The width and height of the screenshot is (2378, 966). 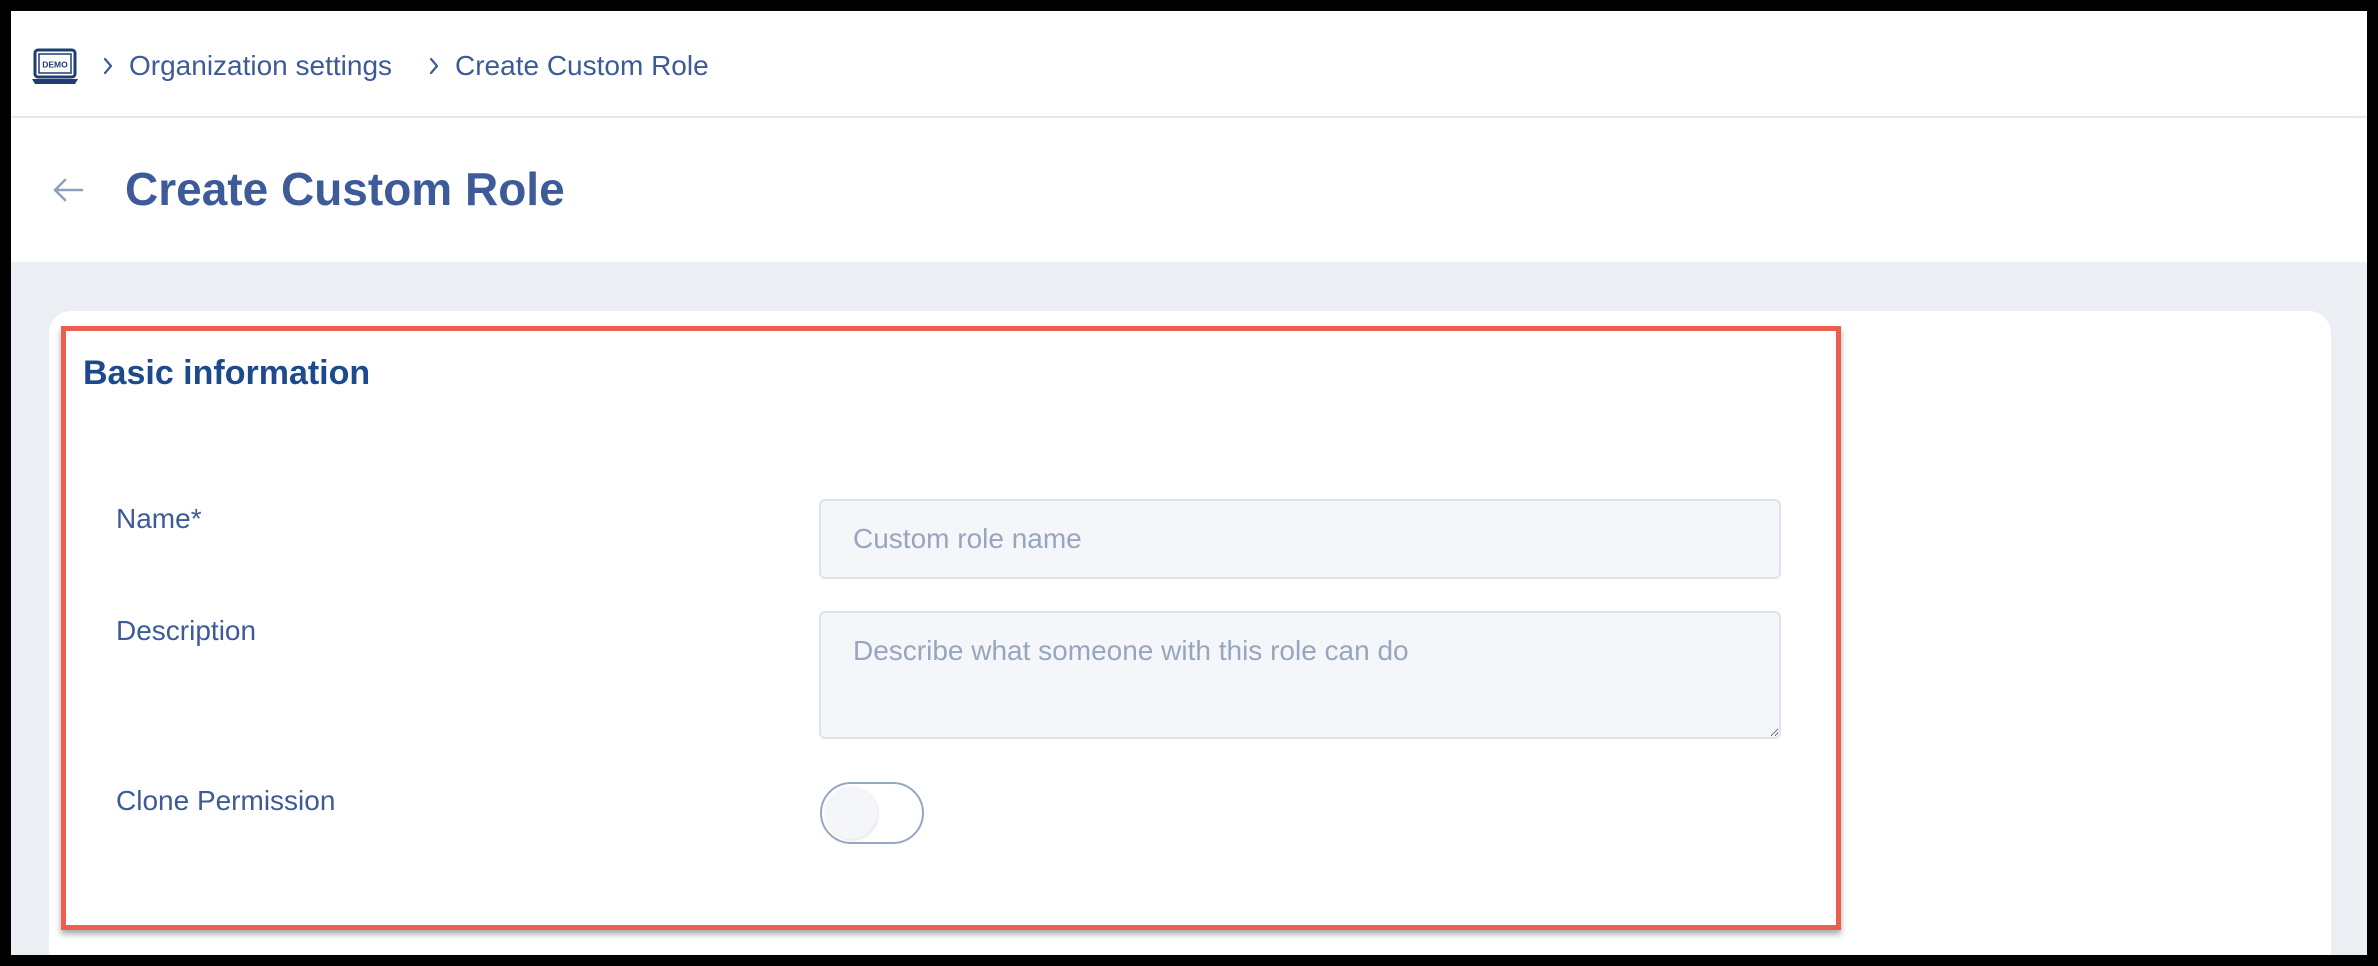 What do you see at coordinates (68, 190) in the screenshot?
I see `arrow-left-icon` at bounding box center [68, 190].